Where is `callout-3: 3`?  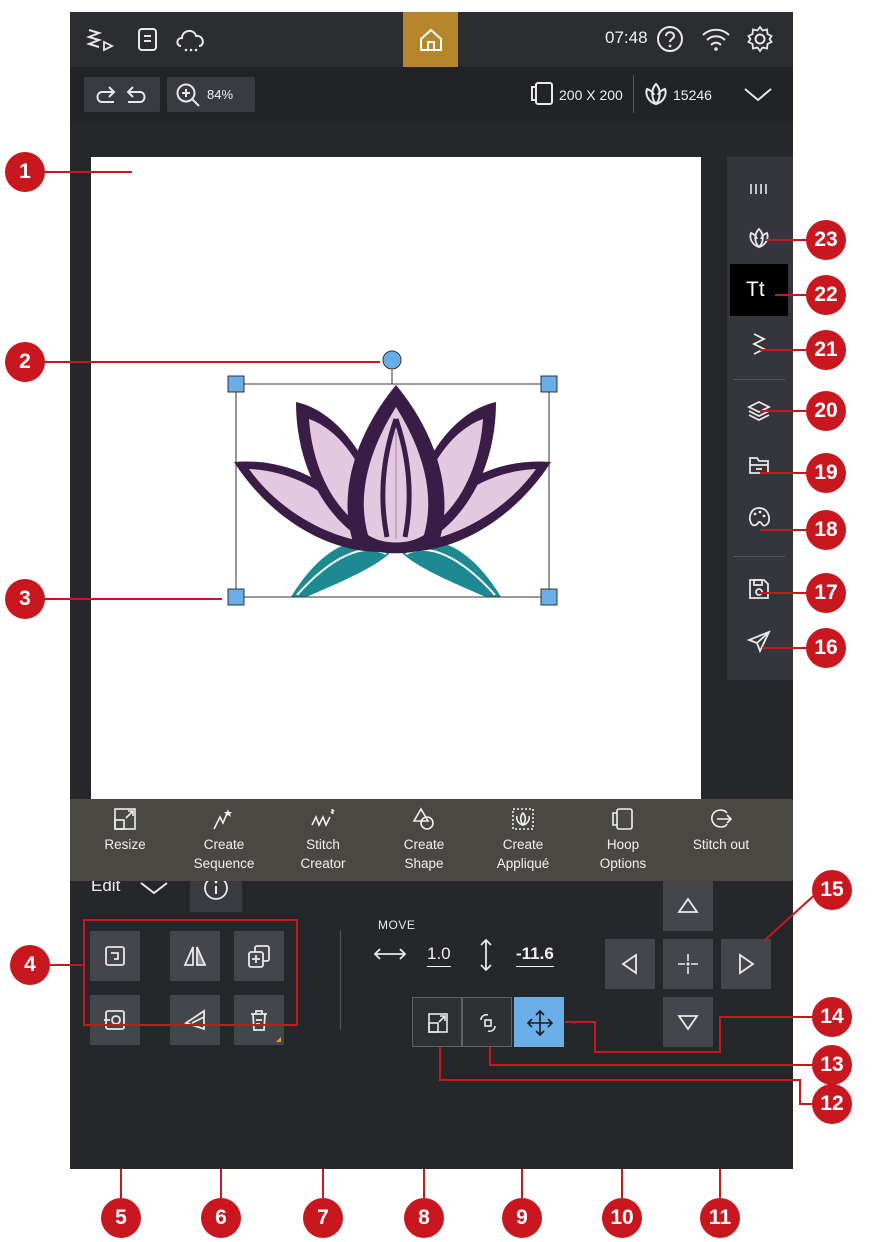
callout-3: 3 is located at coordinates (25, 599).